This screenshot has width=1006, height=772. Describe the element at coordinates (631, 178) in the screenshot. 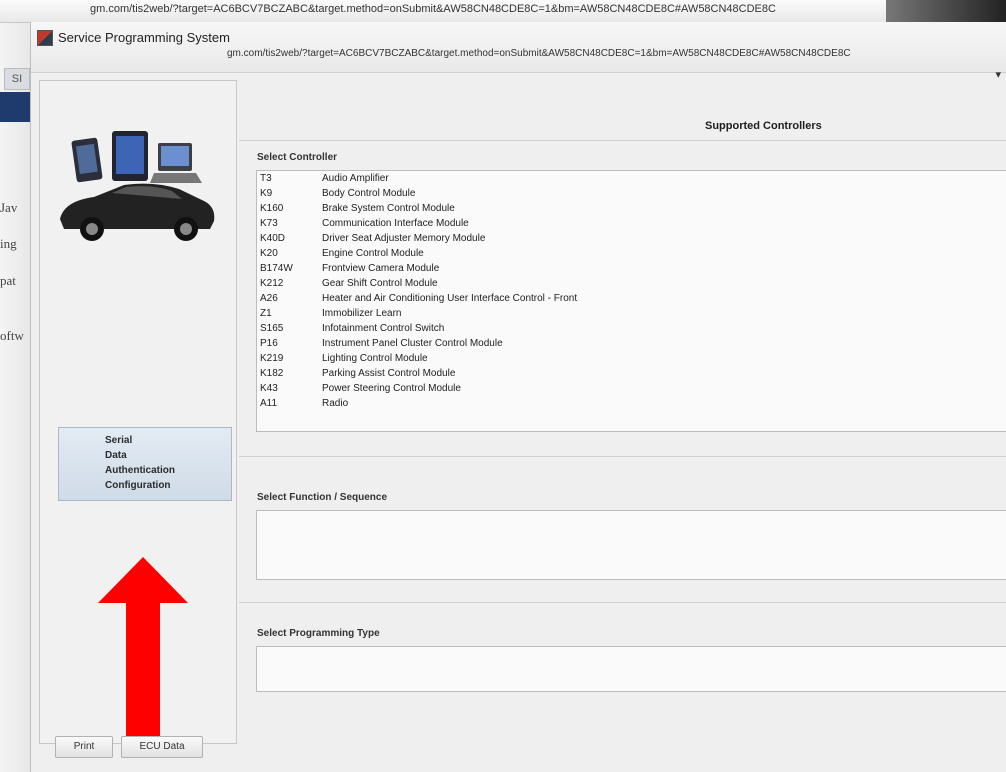

I see `controller-row: T3 Audio Amplifier` at that location.